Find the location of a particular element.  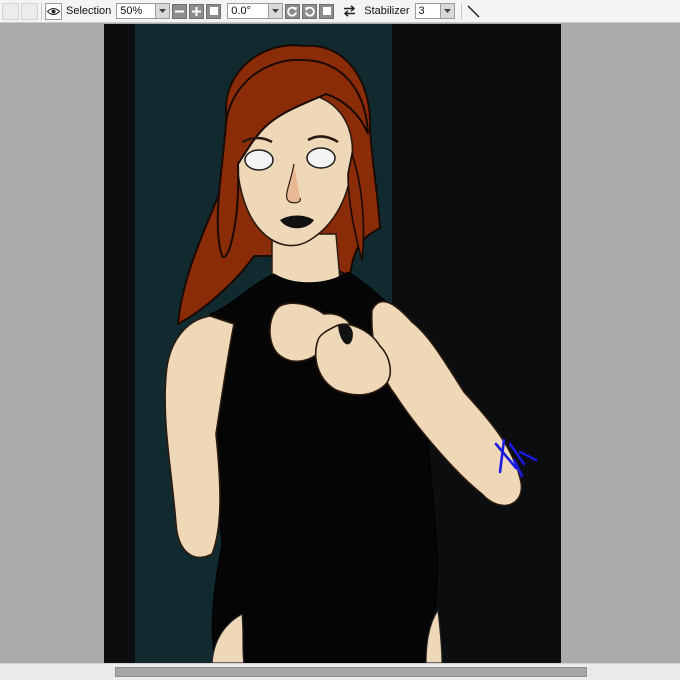

rotate-reset-button is located at coordinates (327, 11).